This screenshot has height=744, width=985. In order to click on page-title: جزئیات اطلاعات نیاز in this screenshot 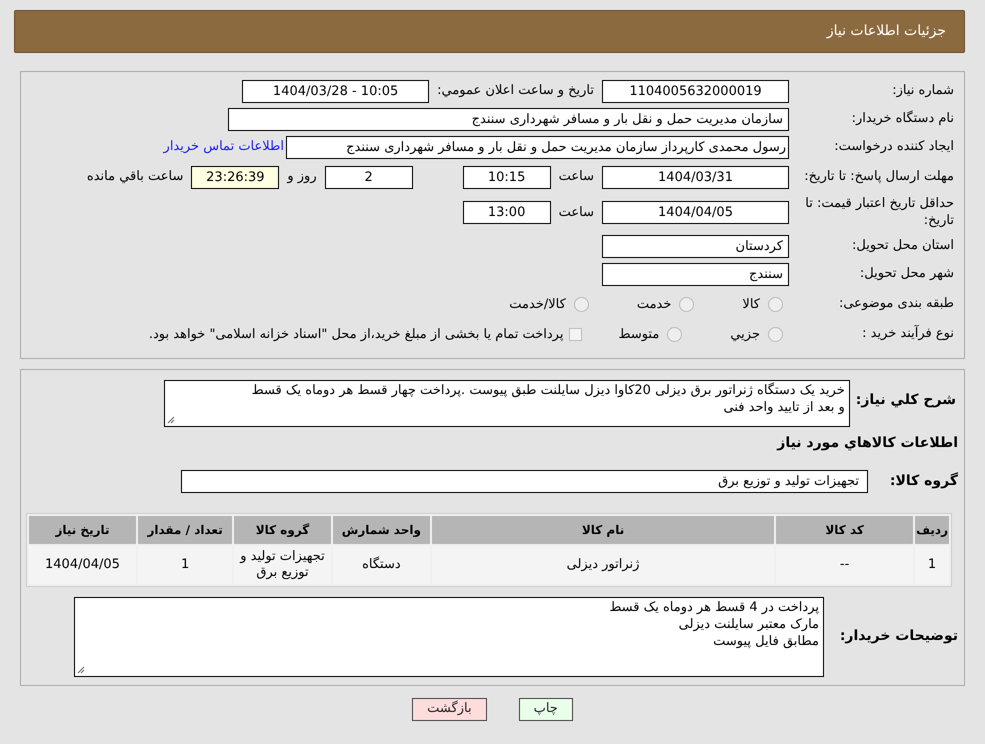, I will do `click(886, 31)`.